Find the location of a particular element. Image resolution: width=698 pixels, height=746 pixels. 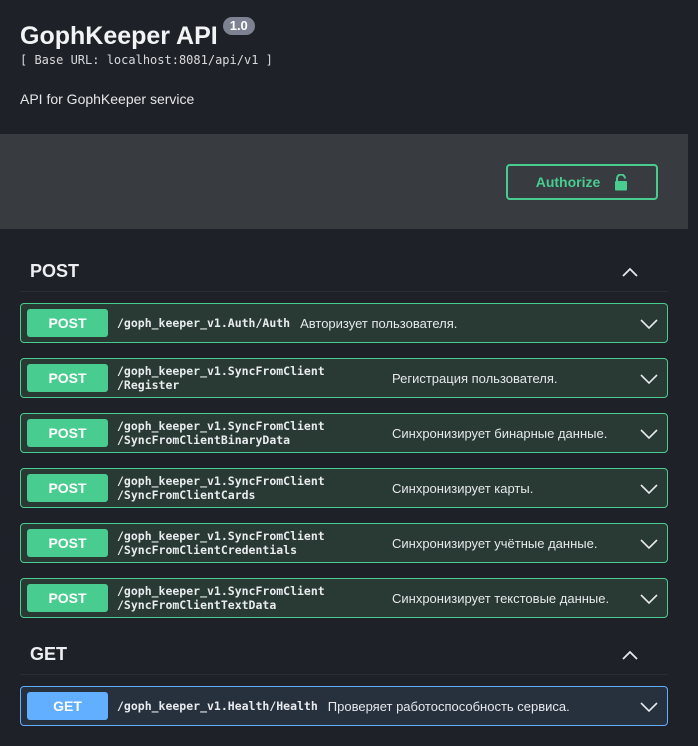

section-tag: POST is located at coordinates (55, 271).